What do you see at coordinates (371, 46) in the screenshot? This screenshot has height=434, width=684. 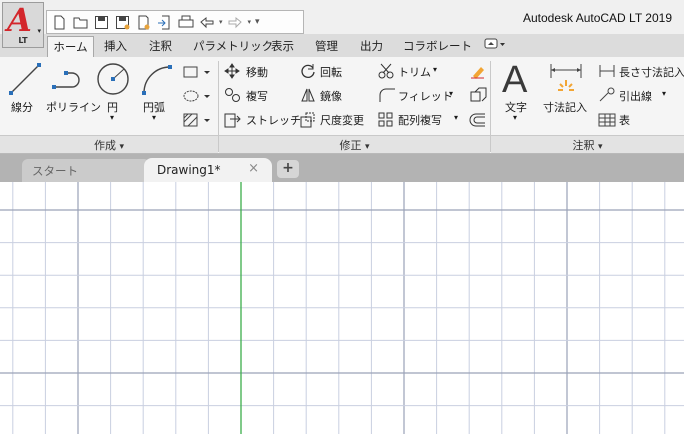 I see `tab-output: 出力` at bounding box center [371, 46].